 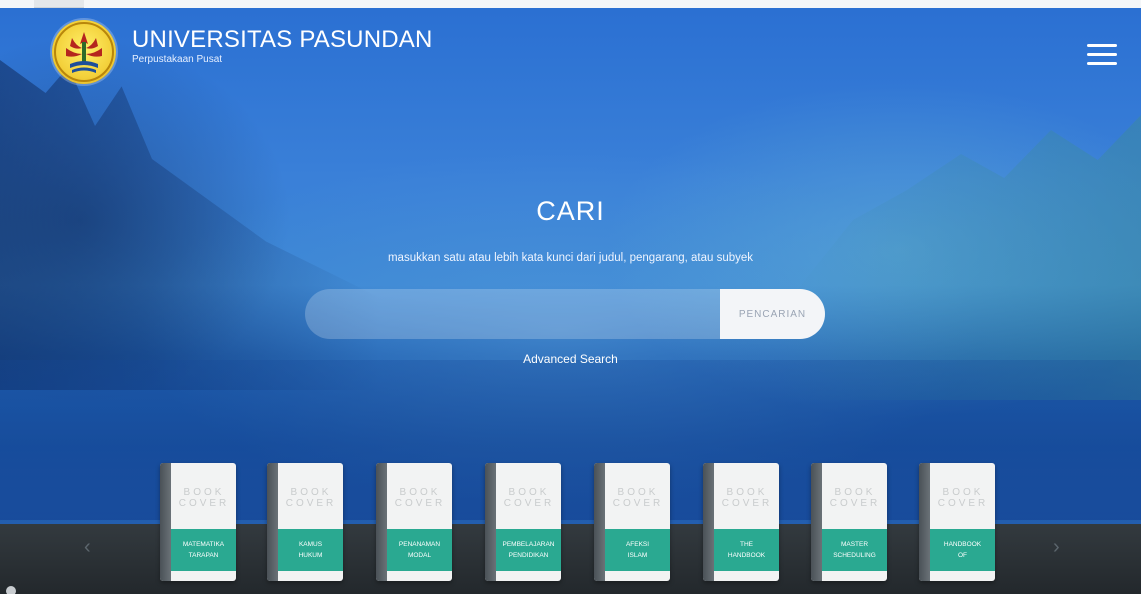 What do you see at coordinates (203, 550) in the screenshot?
I see `book-title-label: MATEMATIKA TARAPAN` at bounding box center [203, 550].